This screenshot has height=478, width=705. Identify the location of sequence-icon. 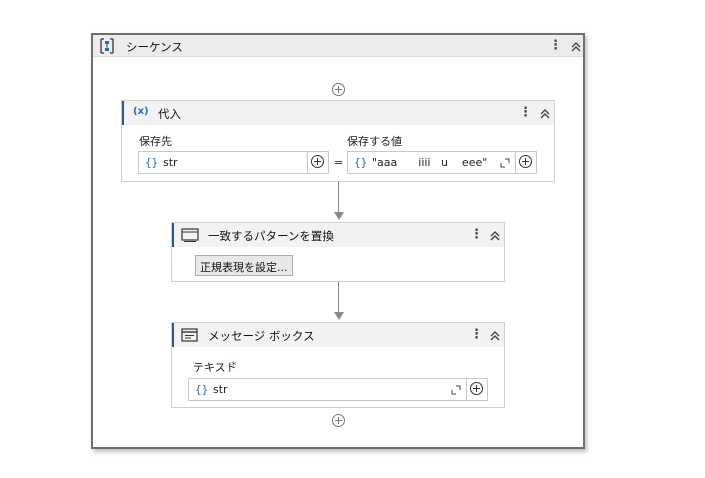
(107, 46).